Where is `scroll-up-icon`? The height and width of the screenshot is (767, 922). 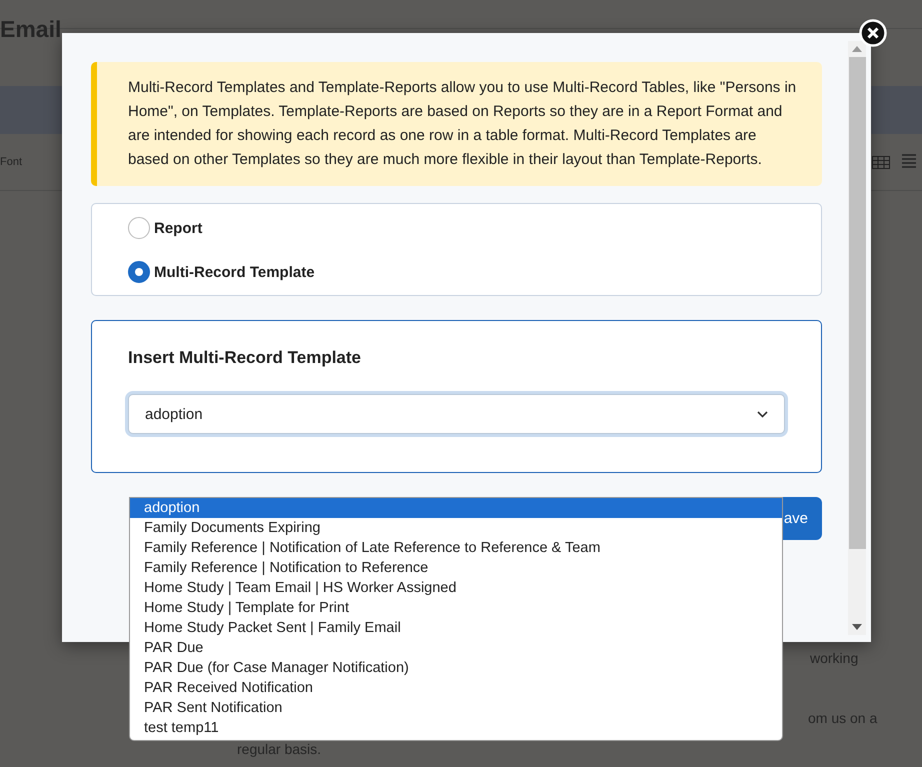 scroll-up-icon is located at coordinates (857, 49).